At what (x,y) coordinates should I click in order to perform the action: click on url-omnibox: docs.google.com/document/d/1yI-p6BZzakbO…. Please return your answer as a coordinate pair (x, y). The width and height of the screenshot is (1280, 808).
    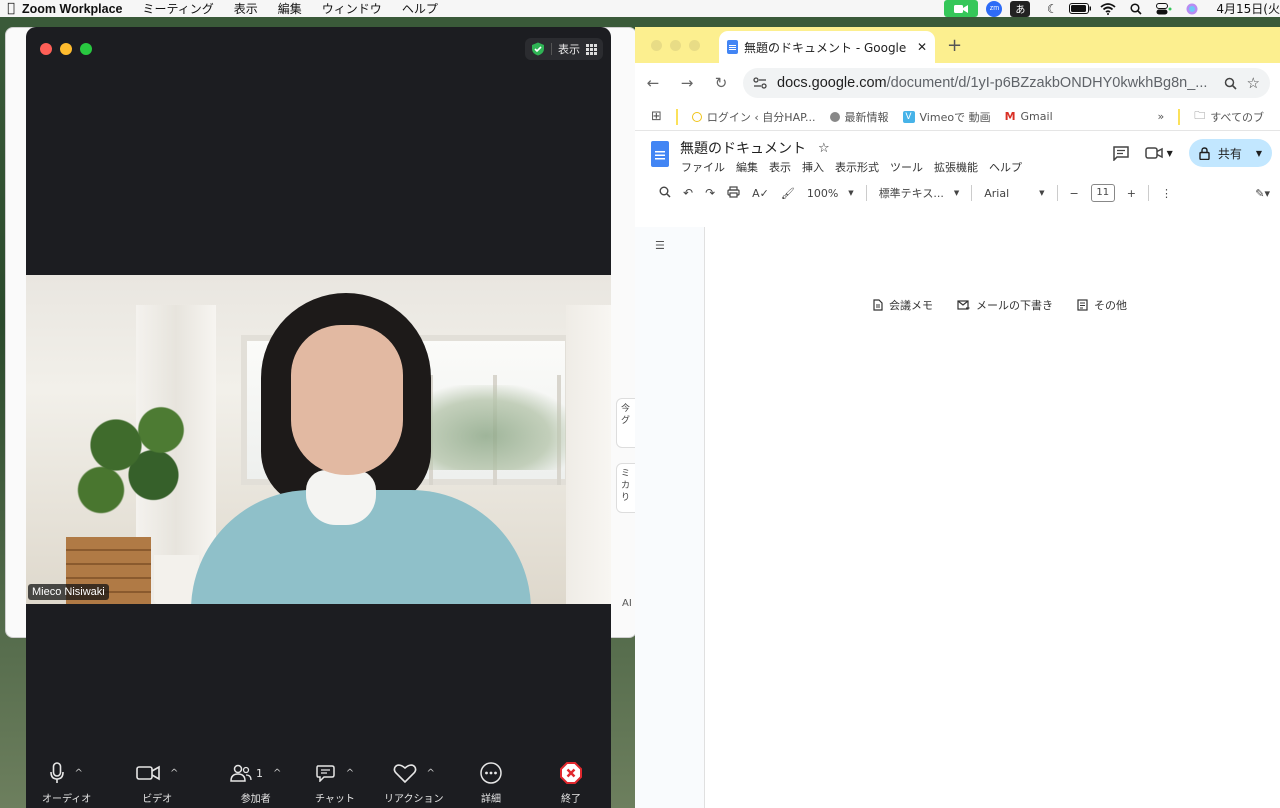
    Looking at the image, I should click on (1006, 83).